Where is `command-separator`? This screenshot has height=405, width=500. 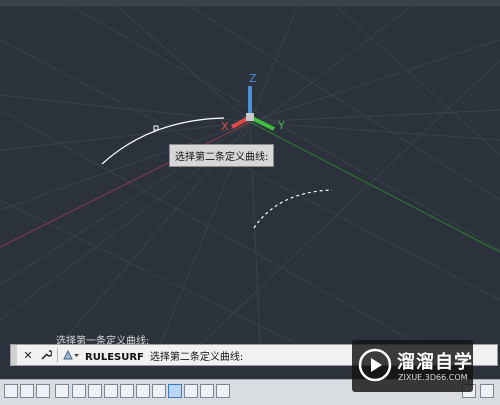 command-separator is located at coordinates (57, 355).